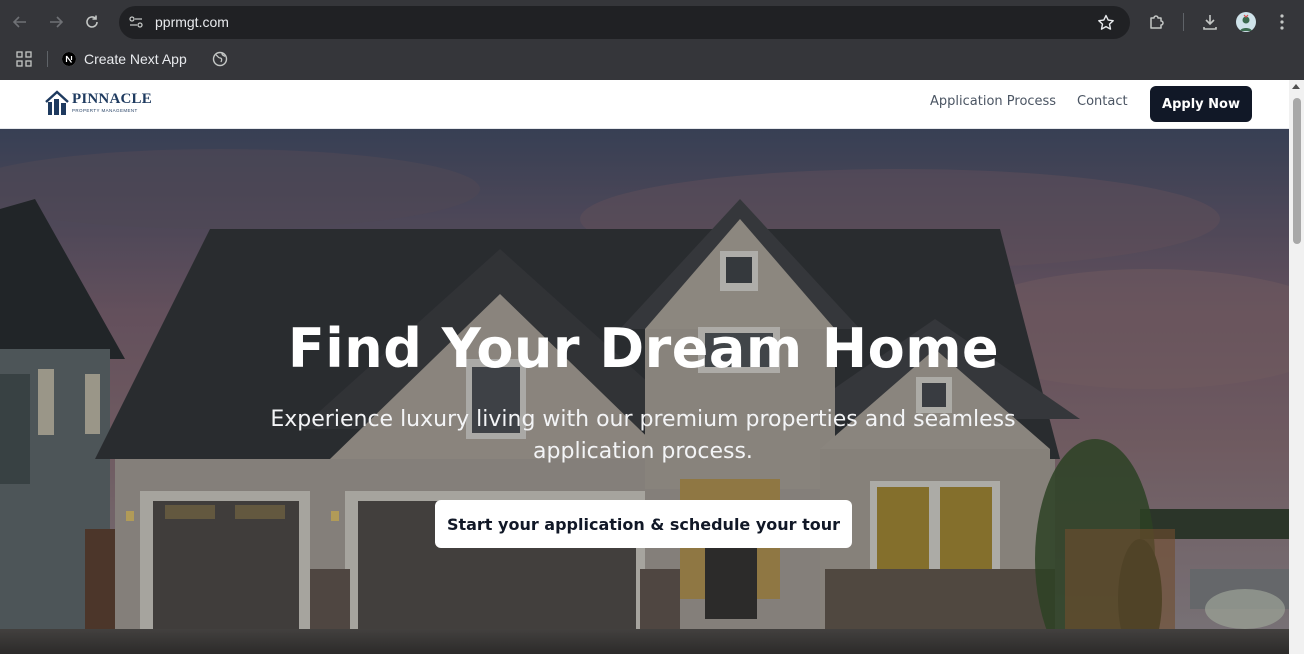 This screenshot has height=654, width=1304. I want to click on reload-icon, so click(92, 21).